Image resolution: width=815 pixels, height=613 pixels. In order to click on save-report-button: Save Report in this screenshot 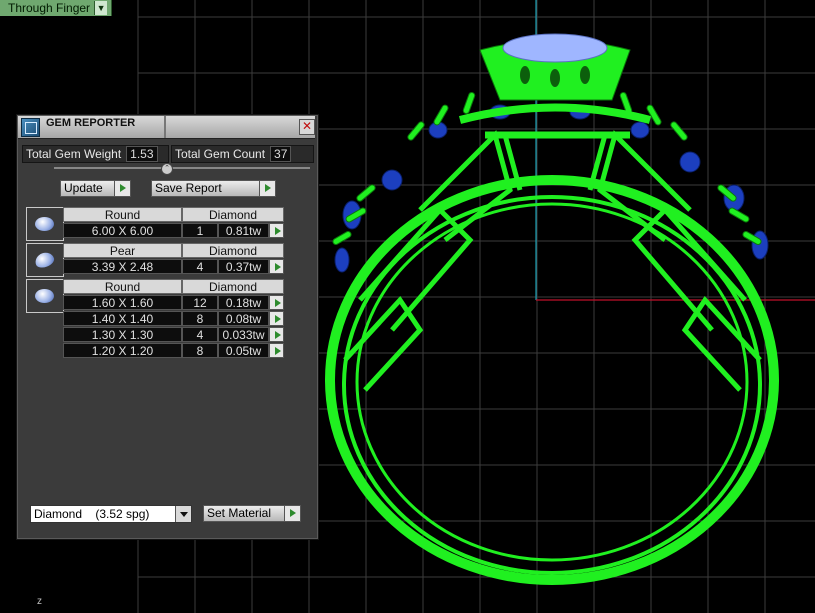, I will do `click(213, 188)`.